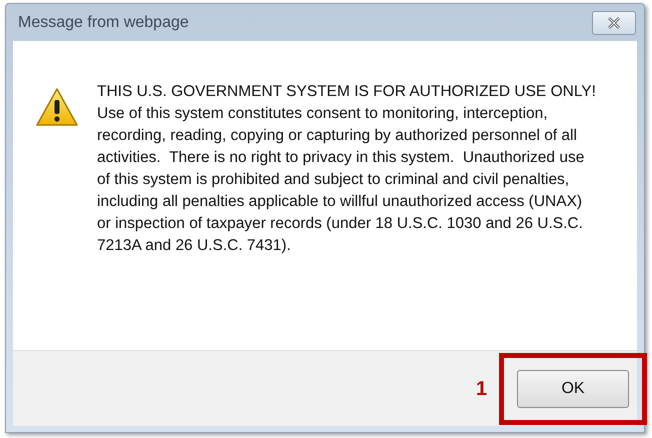 The image size is (652, 438). I want to click on ok-button: OK, so click(573, 389).